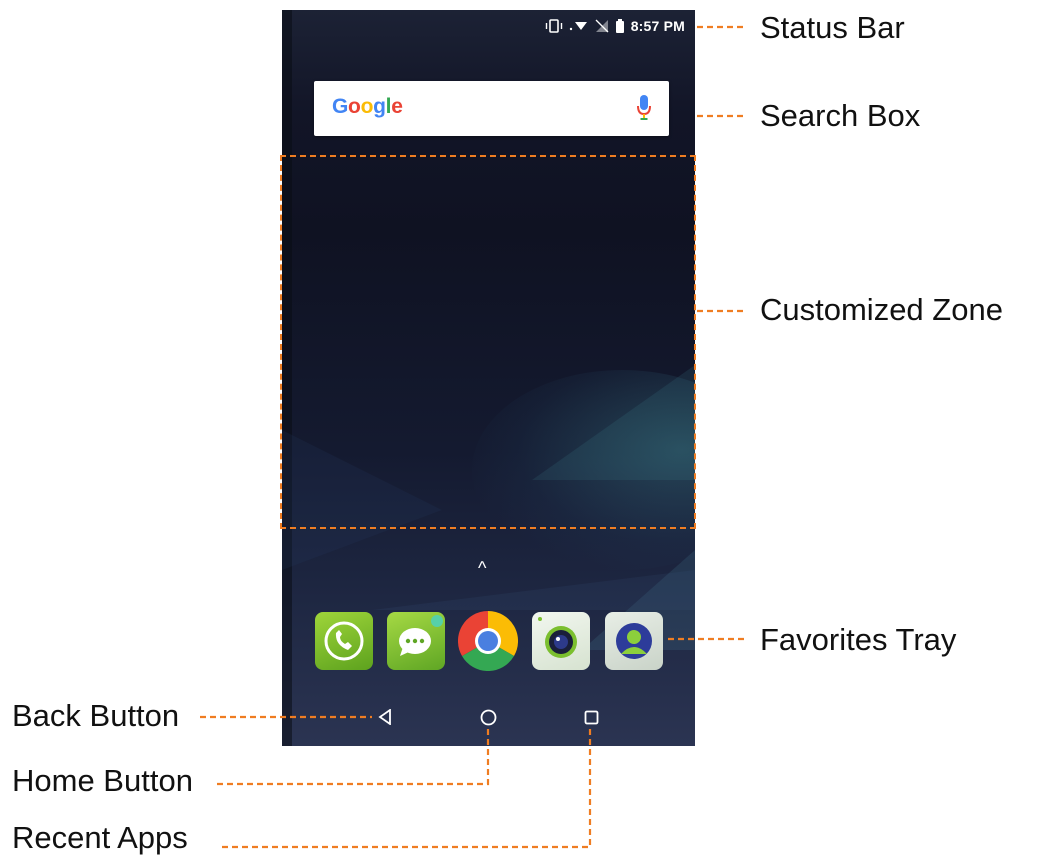  I want to click on search-box-label: Search Box, so click(840, 115).